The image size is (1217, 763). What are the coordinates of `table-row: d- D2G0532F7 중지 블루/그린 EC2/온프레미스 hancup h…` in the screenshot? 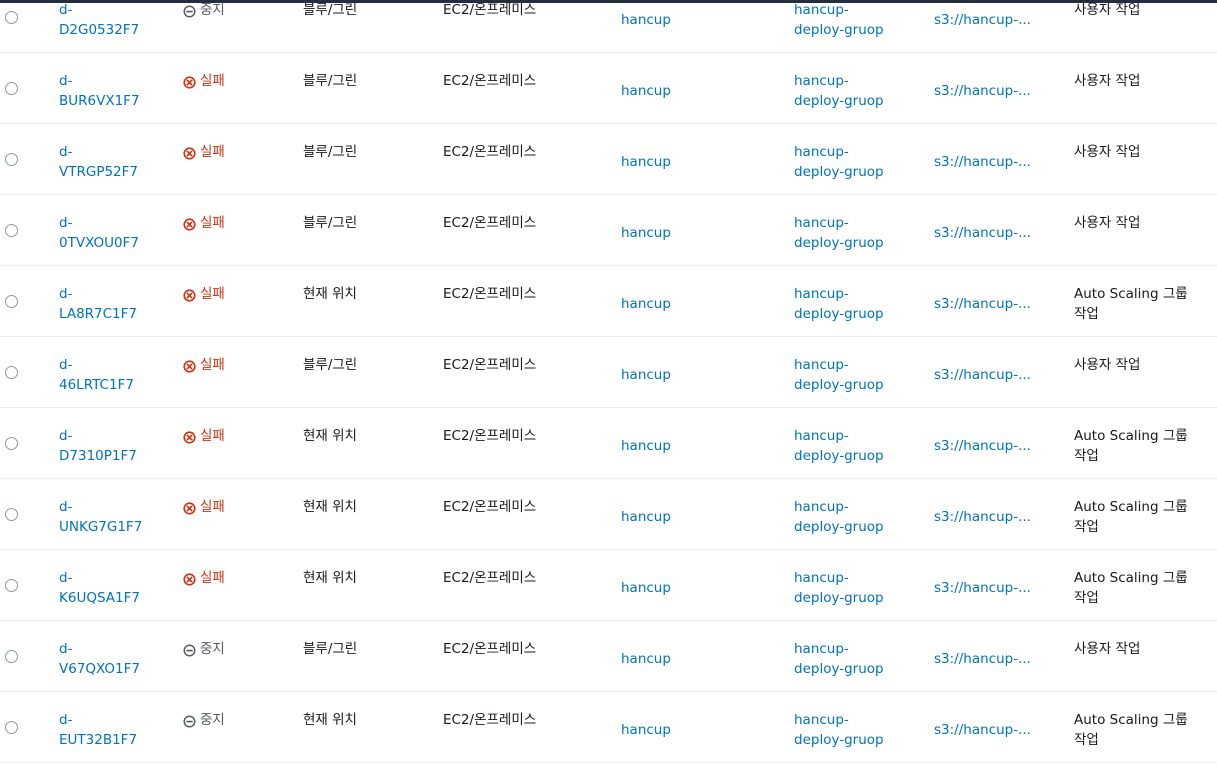 It's located at (608, 26).